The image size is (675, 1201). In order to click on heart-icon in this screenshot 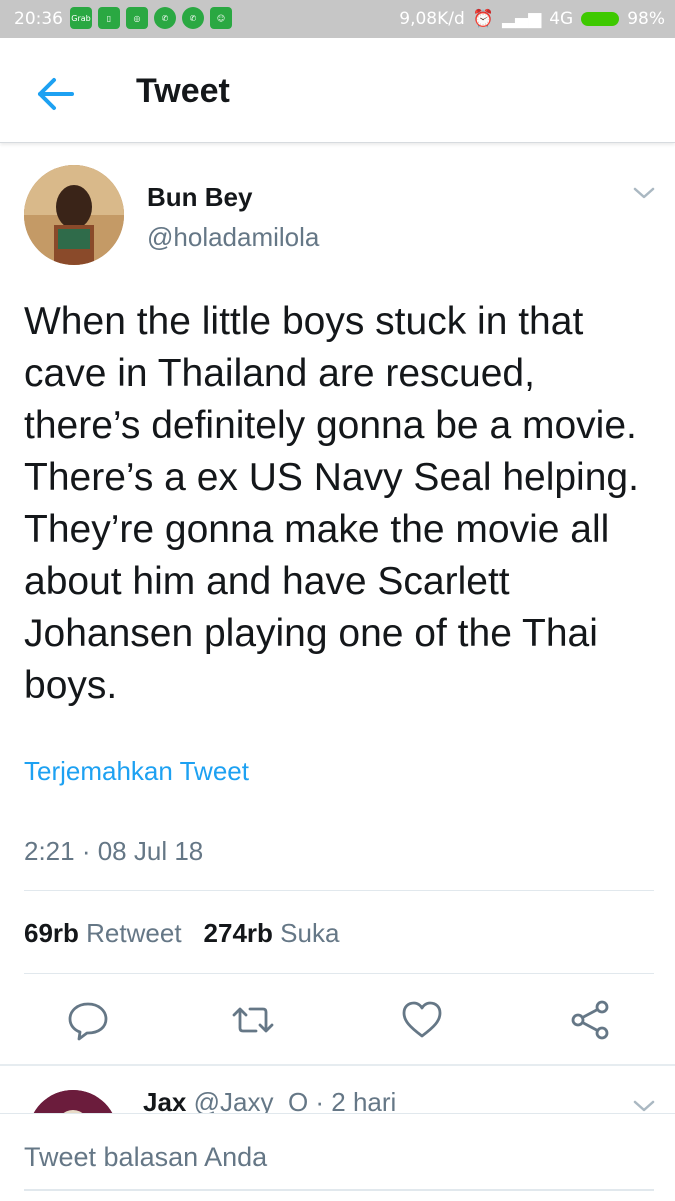, I will do `click(422, 1019)`.